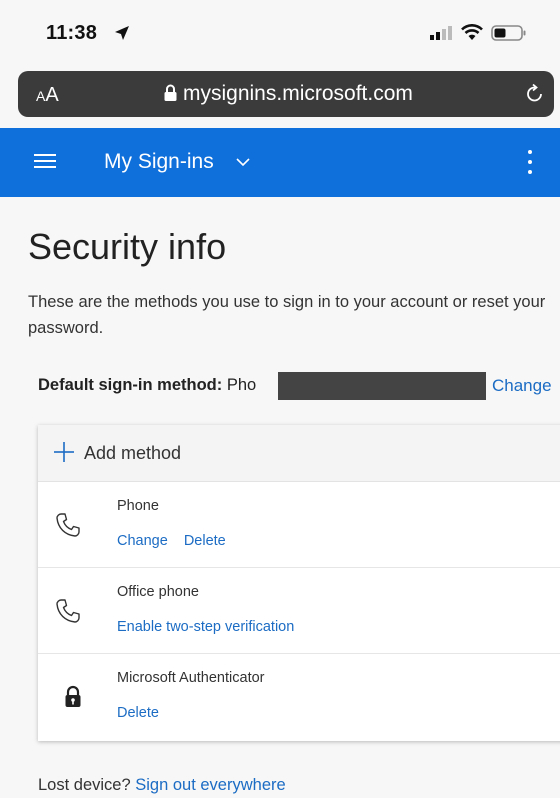 This screenshot has width=560, height=798. Describe the element at coordinates (441, 33) in the screenshot. I see `signal-icon` at that location.